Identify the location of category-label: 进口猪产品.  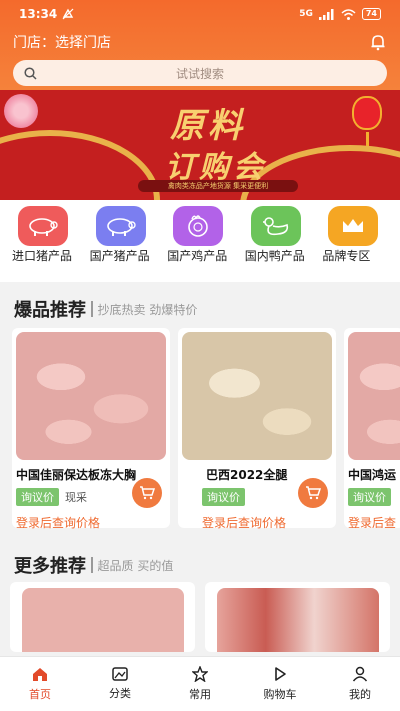
(42, 256).